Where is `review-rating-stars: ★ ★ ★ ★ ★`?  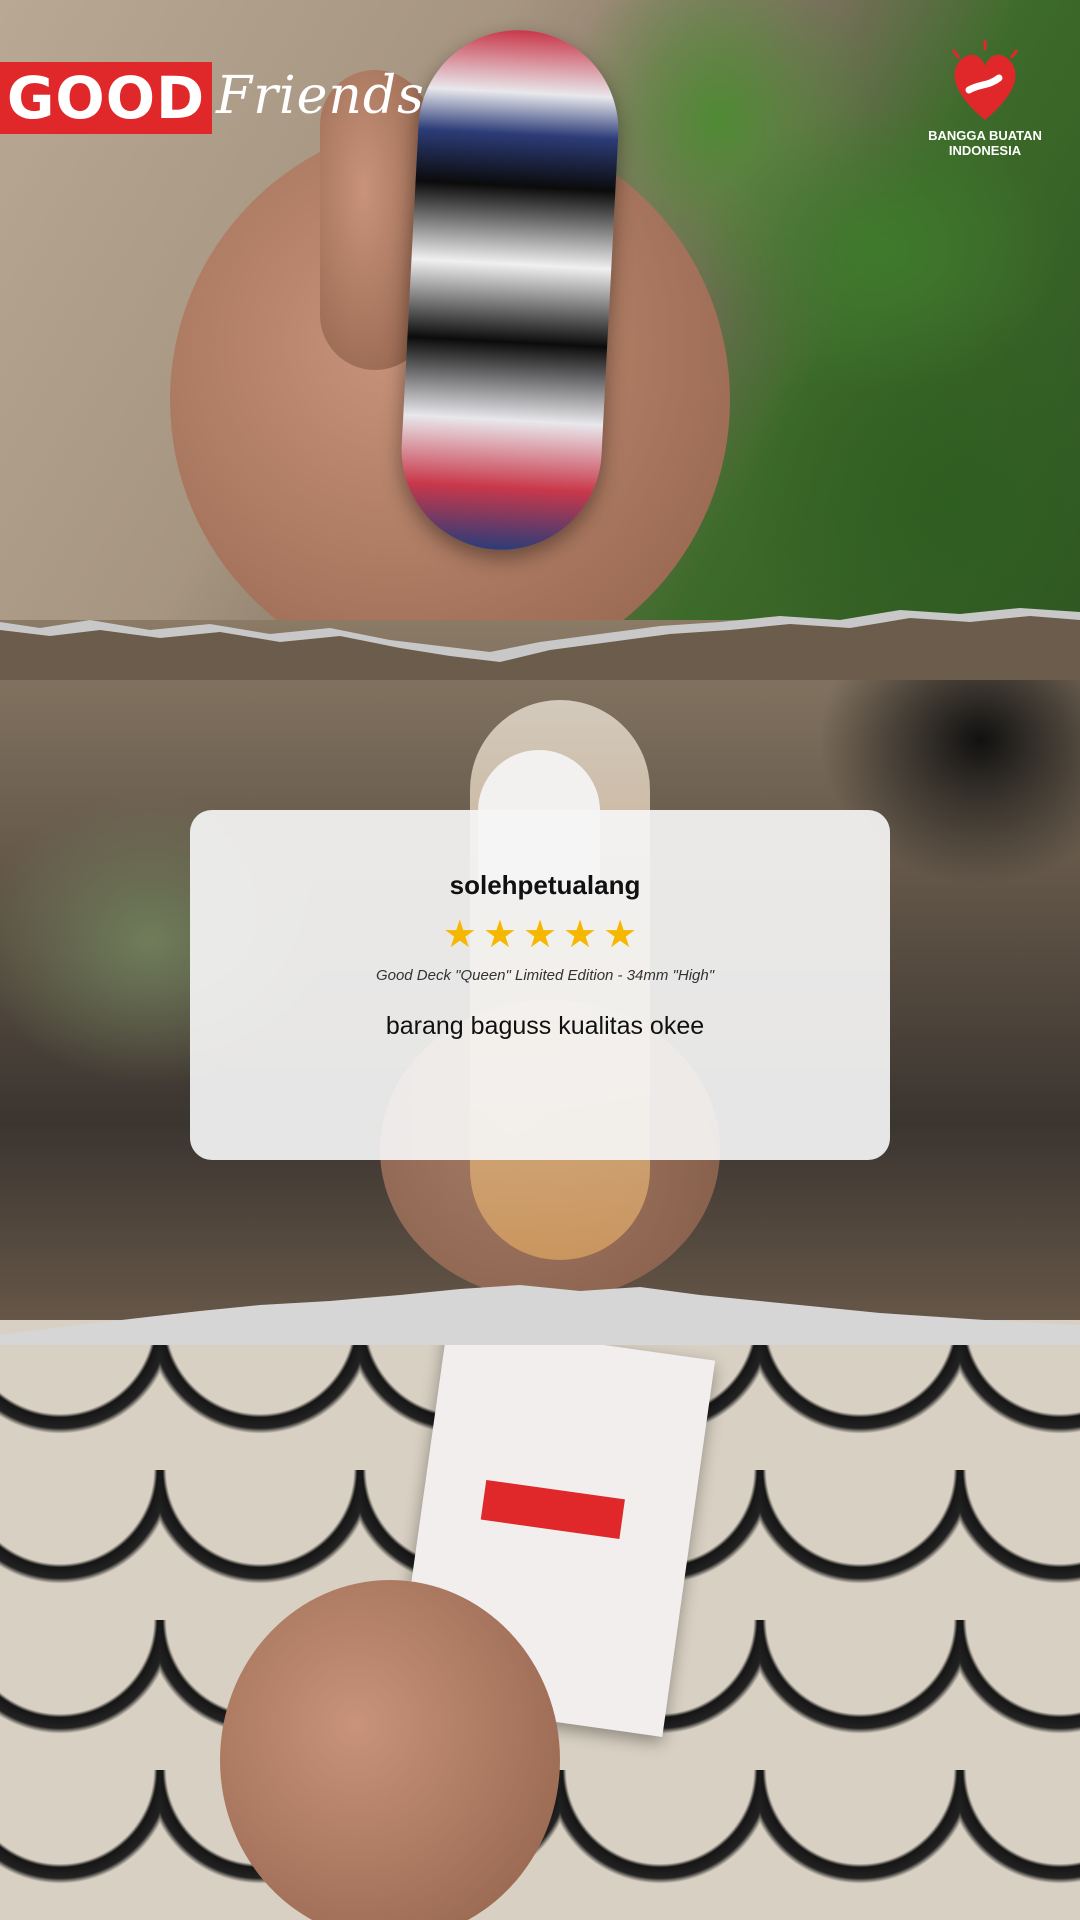
review-rating-stars: ★ ★ ★ ★ ★ is located at coordinates (540, 935).